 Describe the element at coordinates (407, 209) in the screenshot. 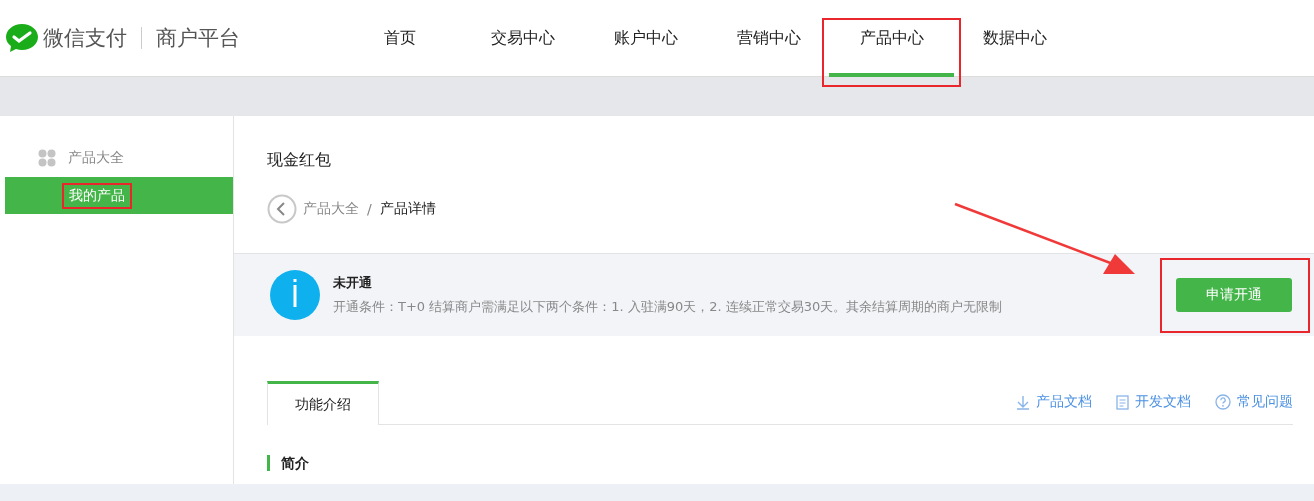

I see `breadcrumb-item: 产品详情` at that location.